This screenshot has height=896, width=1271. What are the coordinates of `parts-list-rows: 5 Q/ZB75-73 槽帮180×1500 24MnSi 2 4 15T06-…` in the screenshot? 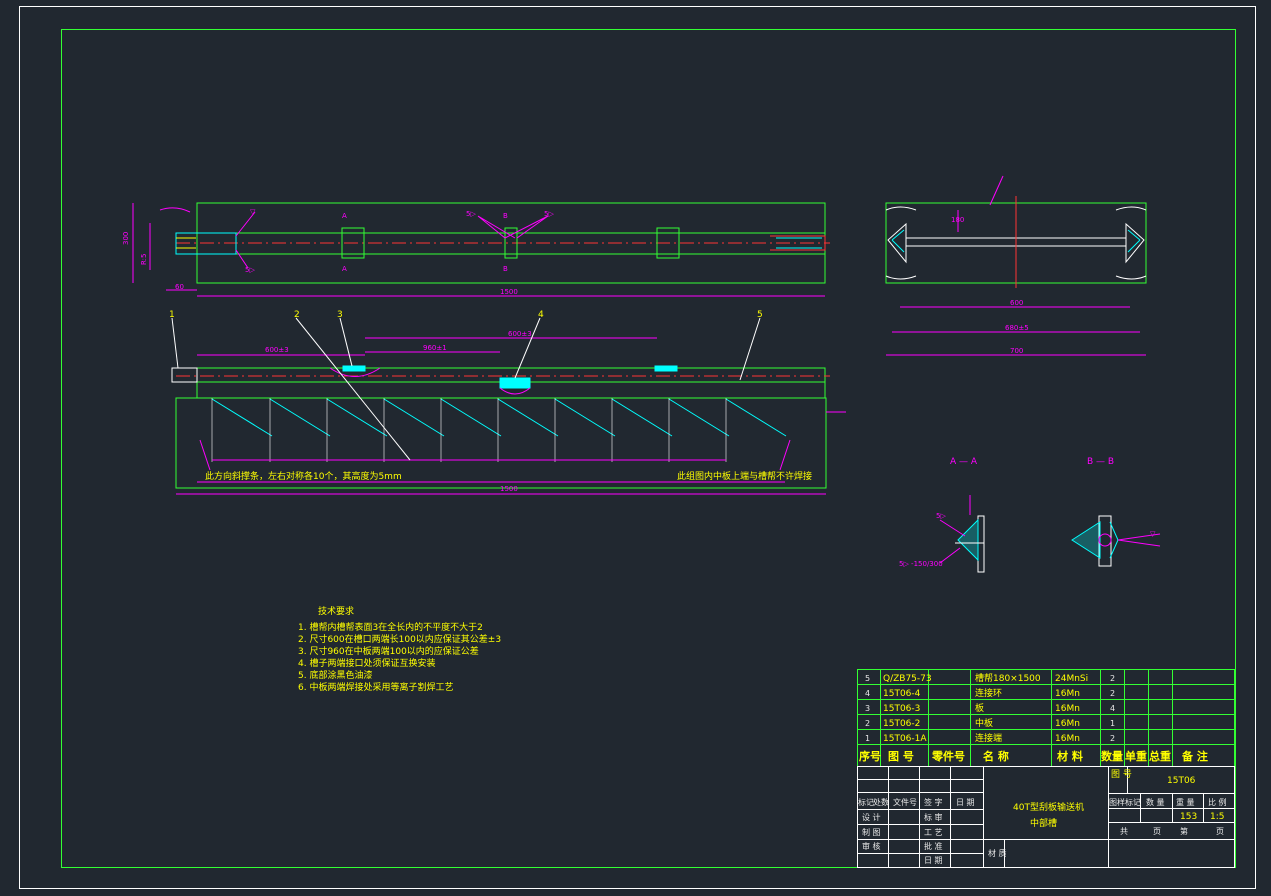 It's located at (1033, 717).